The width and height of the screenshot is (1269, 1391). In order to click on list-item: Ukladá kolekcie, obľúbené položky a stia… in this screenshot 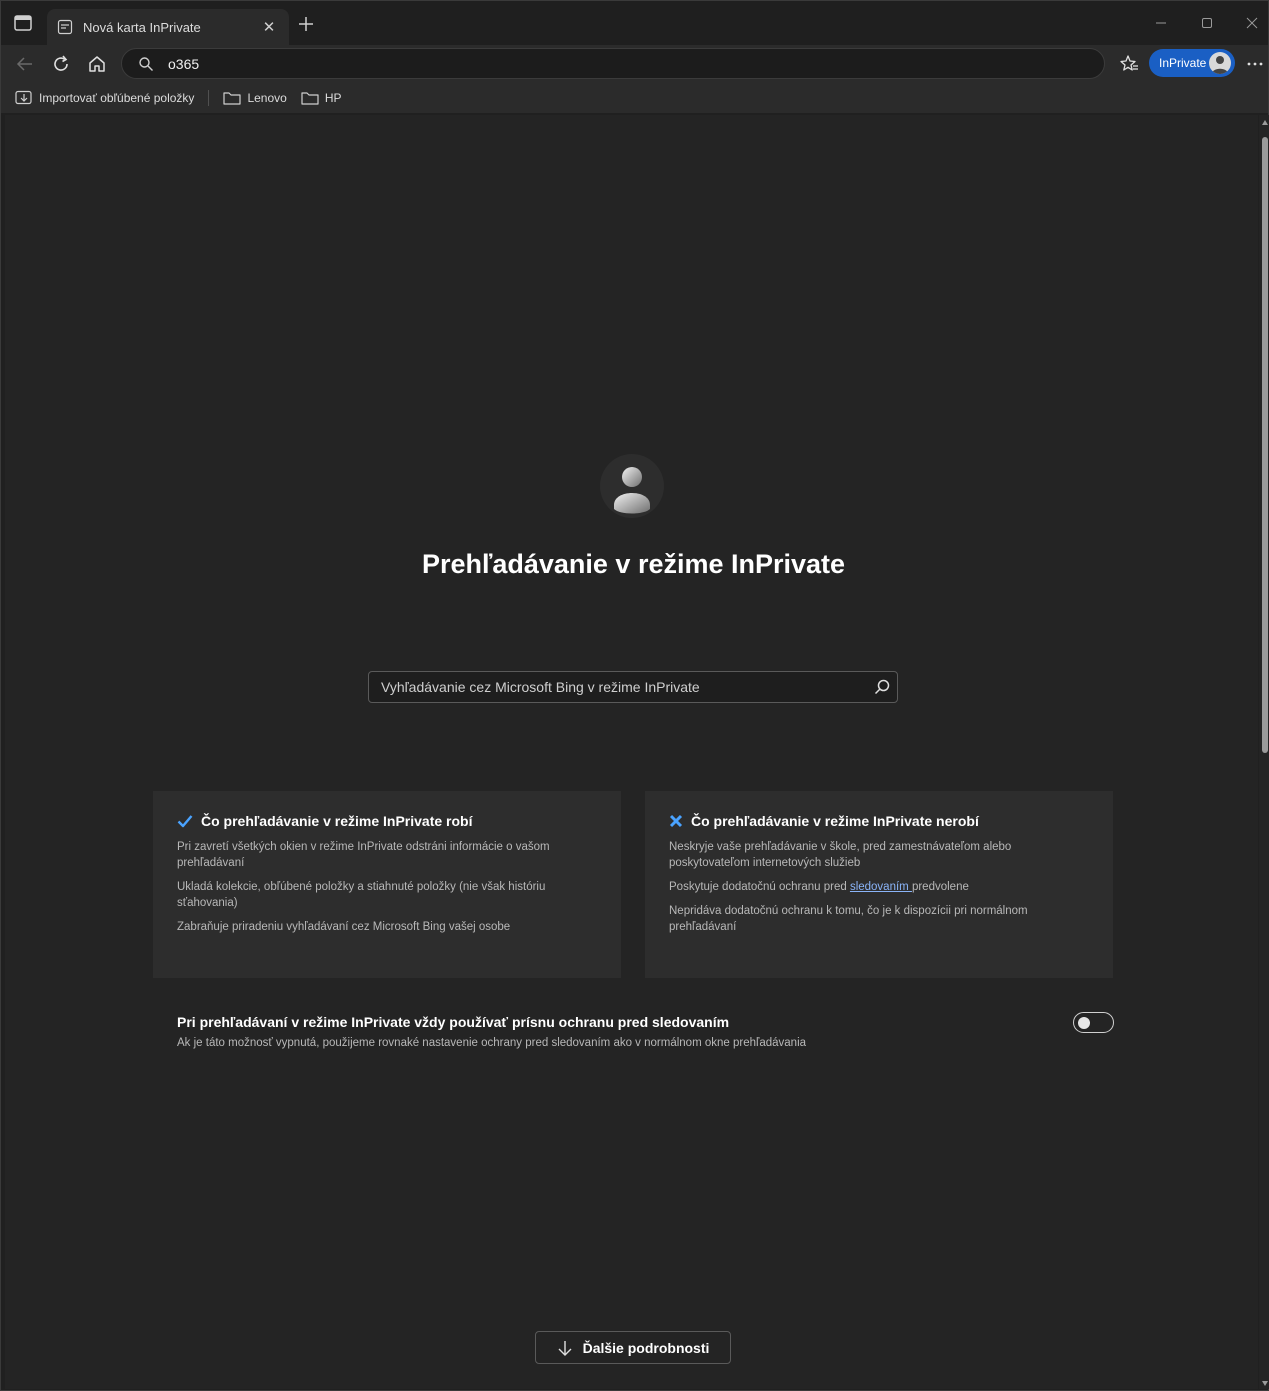, I will do `click(361, 895)`.